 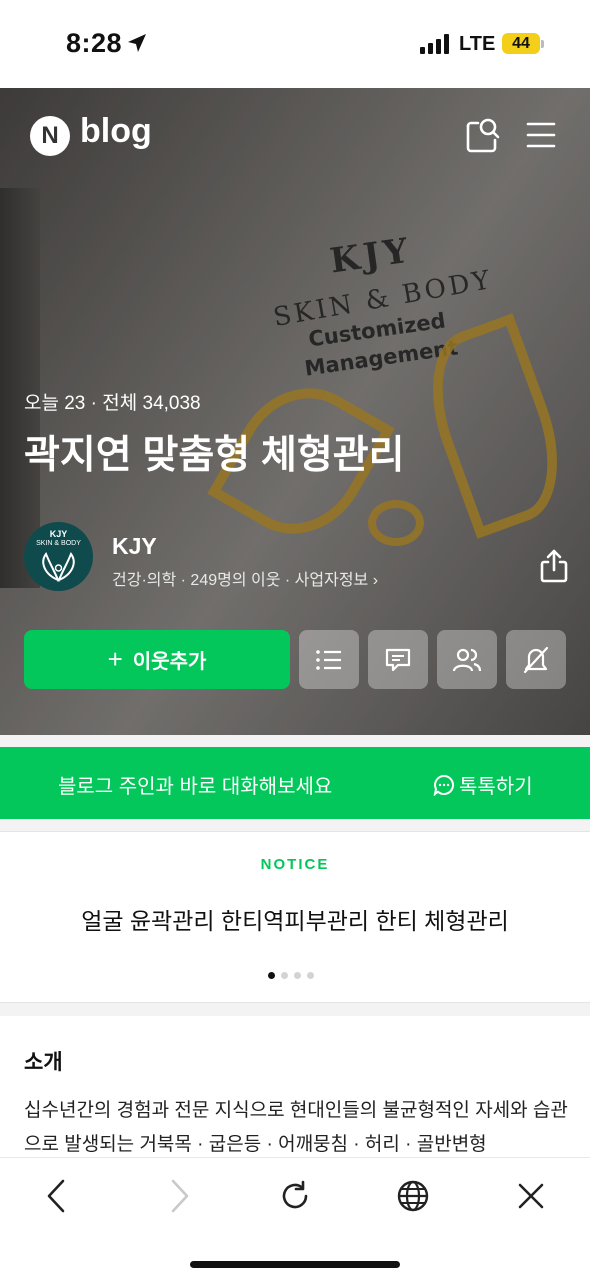 What do you see at coordinates (50, 136) in the screenshot?
I see `naver-logo-icon: N` at bounding box center [50, 136].